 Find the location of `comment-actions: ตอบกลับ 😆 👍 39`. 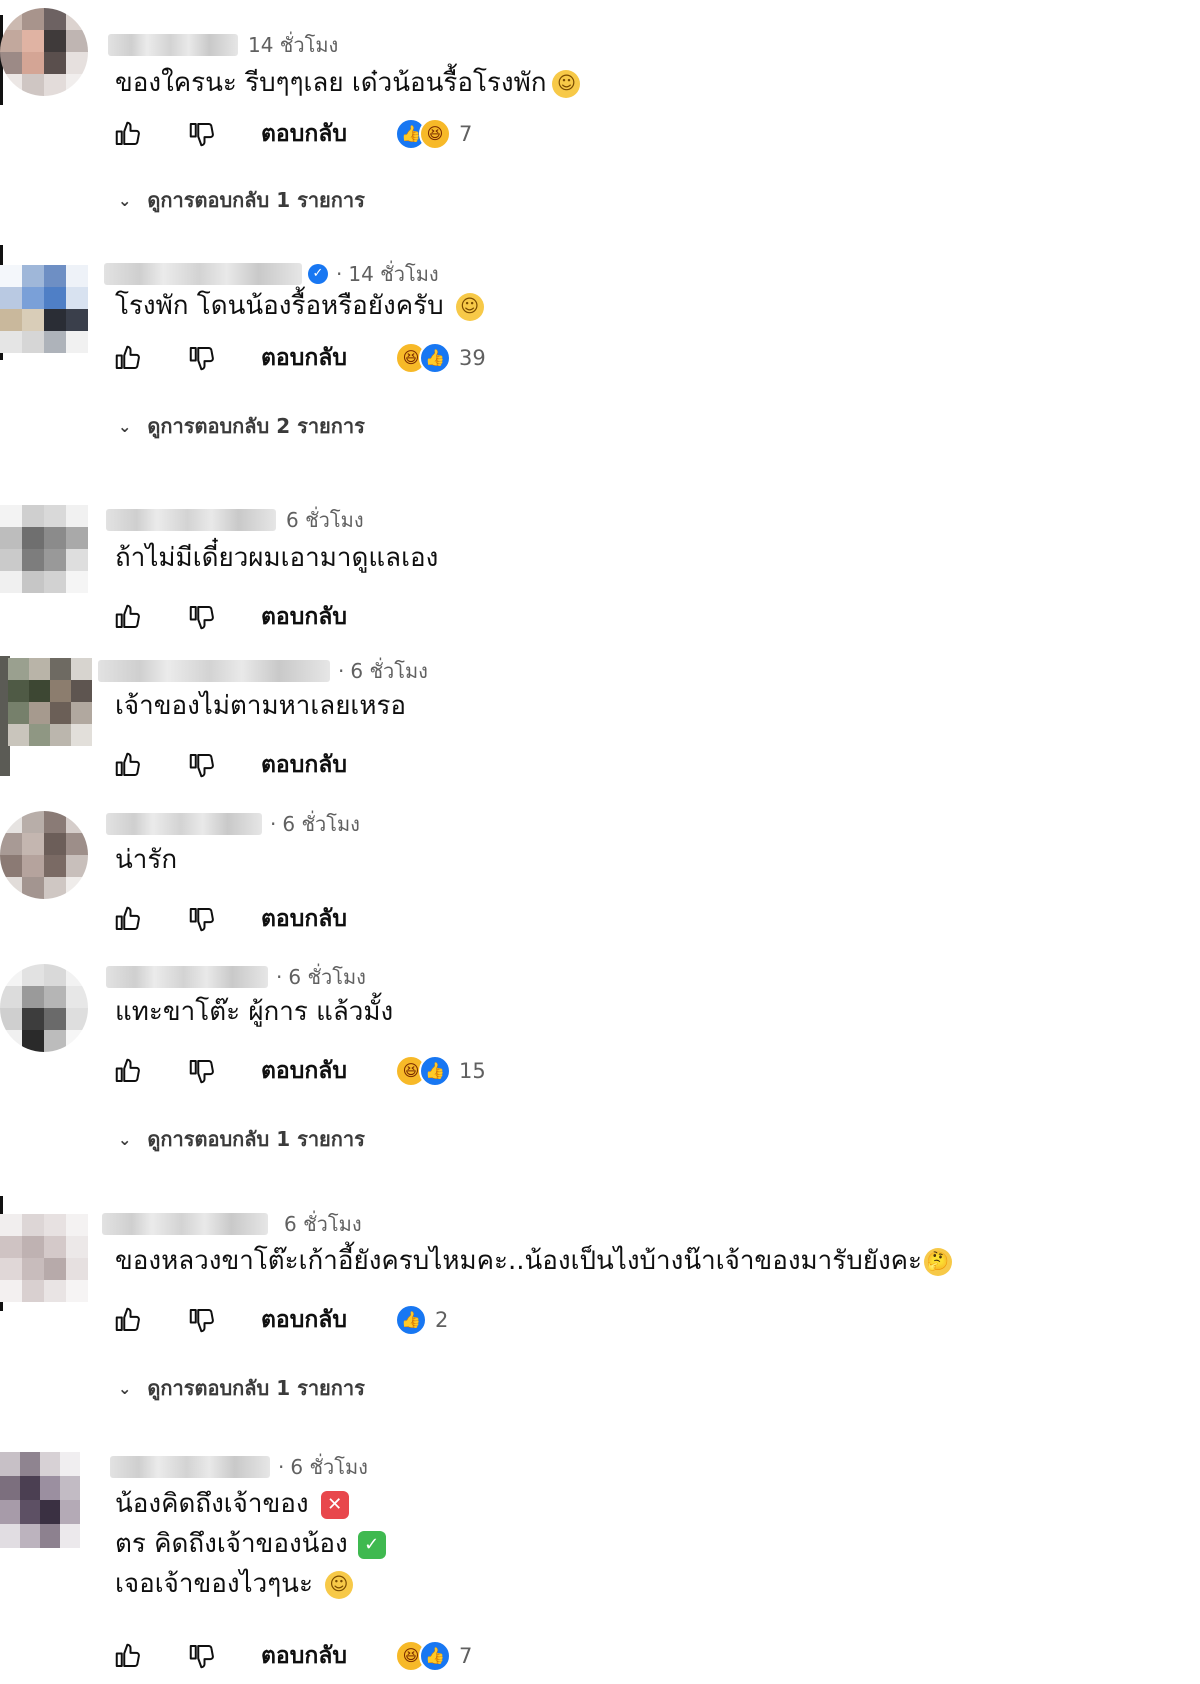

comment-actions: ตอบกลับ 😆 👍 39 is located at coordinates (299, 358).